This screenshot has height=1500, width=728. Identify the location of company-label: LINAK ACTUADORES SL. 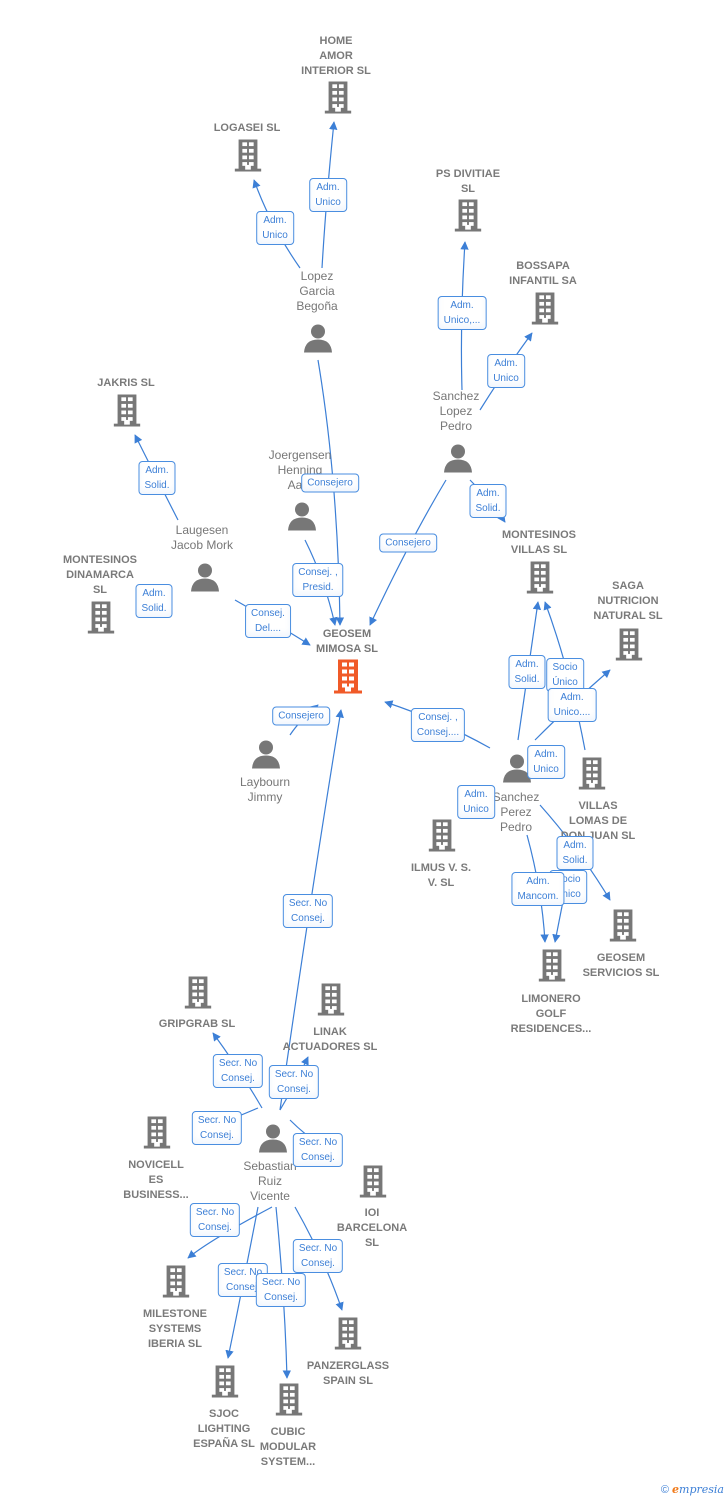
(330, 1040).